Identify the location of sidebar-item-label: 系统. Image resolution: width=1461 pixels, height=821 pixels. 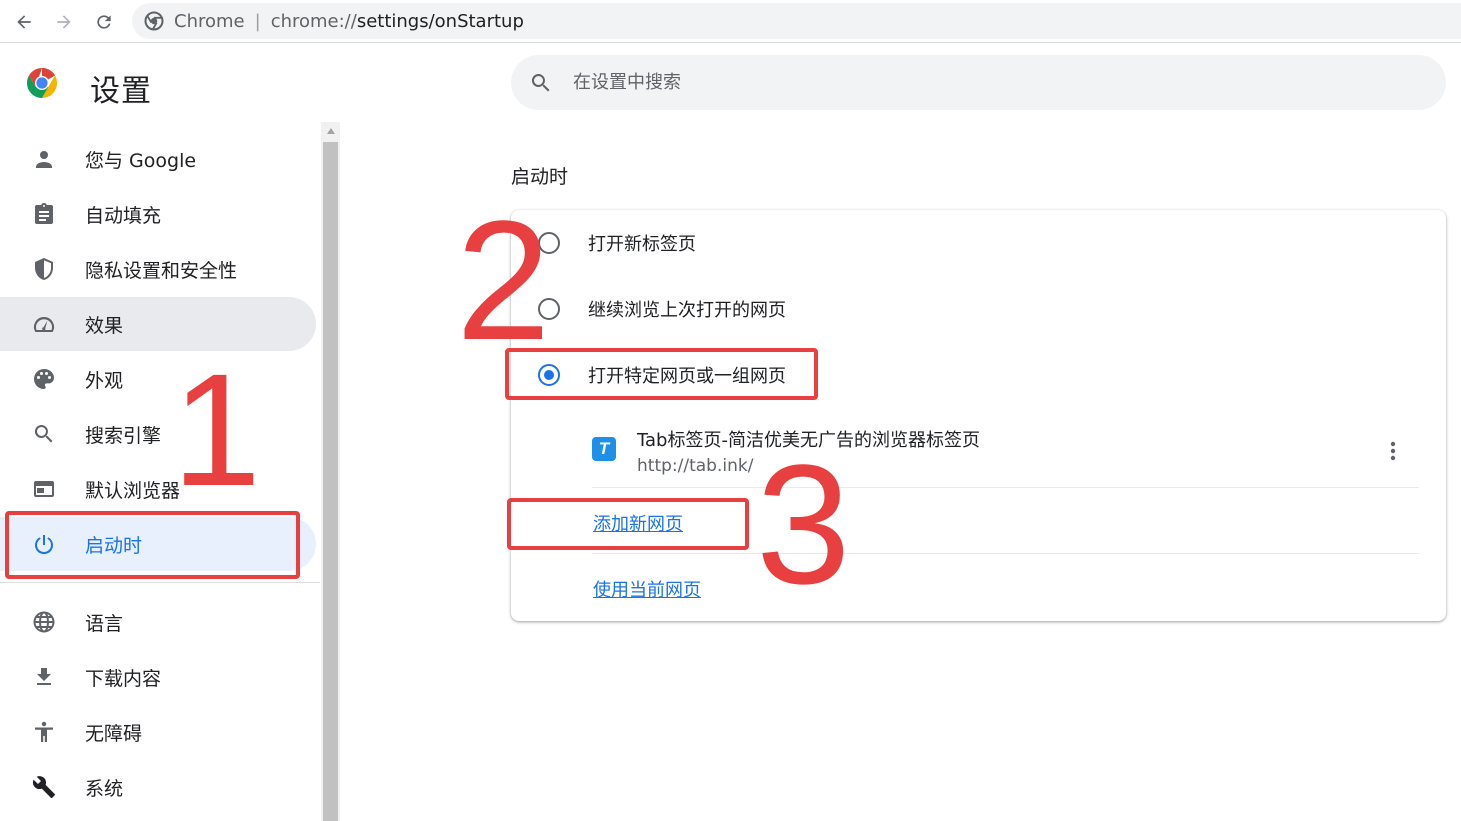
(104, 788).